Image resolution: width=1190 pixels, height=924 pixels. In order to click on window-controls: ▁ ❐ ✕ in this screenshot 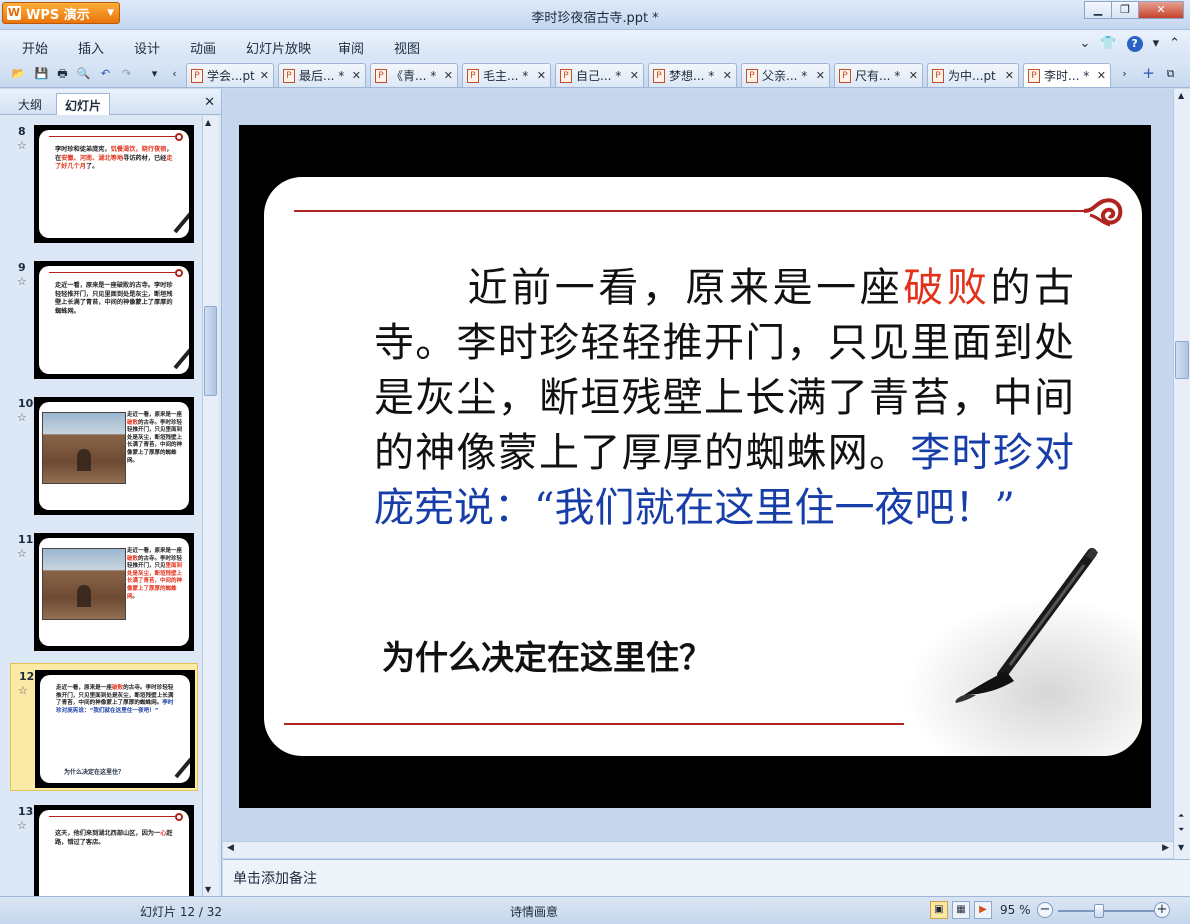, I will do `click(1134, 10)`.